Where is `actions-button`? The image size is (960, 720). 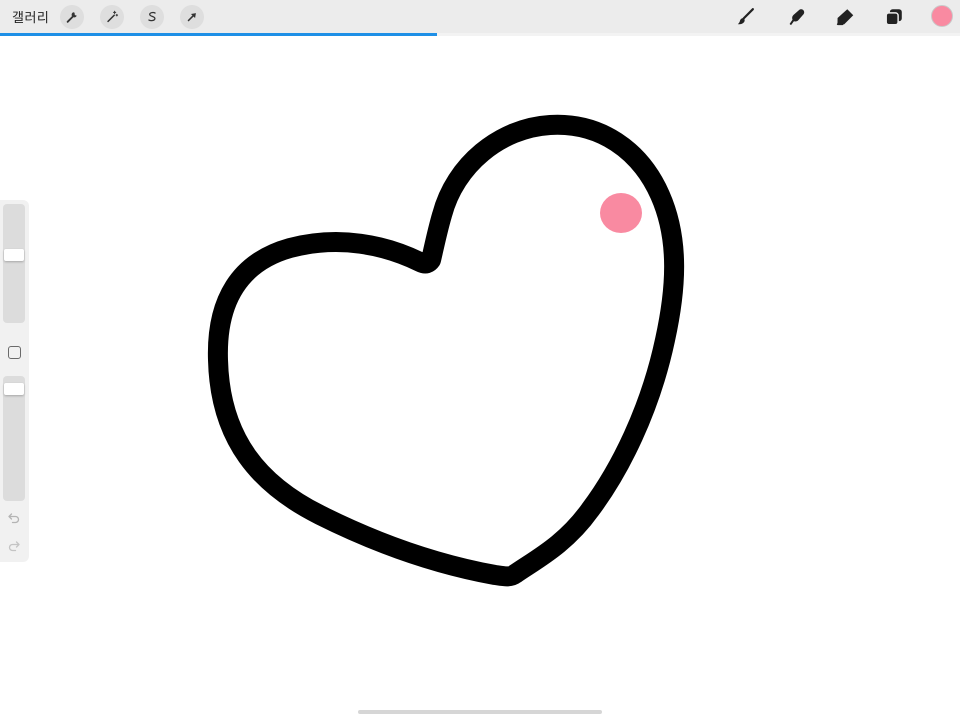 actions-button is located at coordinates (72, 17).